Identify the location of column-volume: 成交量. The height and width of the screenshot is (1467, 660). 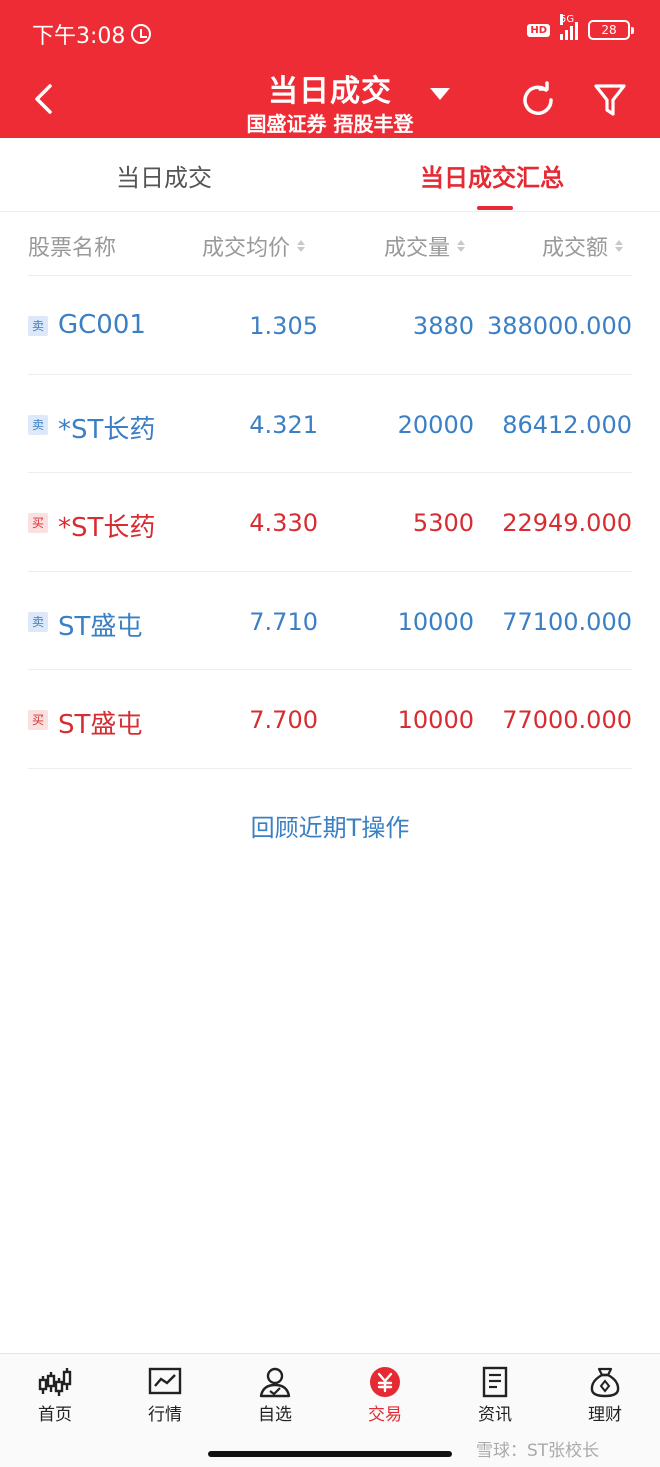
(425, 246).